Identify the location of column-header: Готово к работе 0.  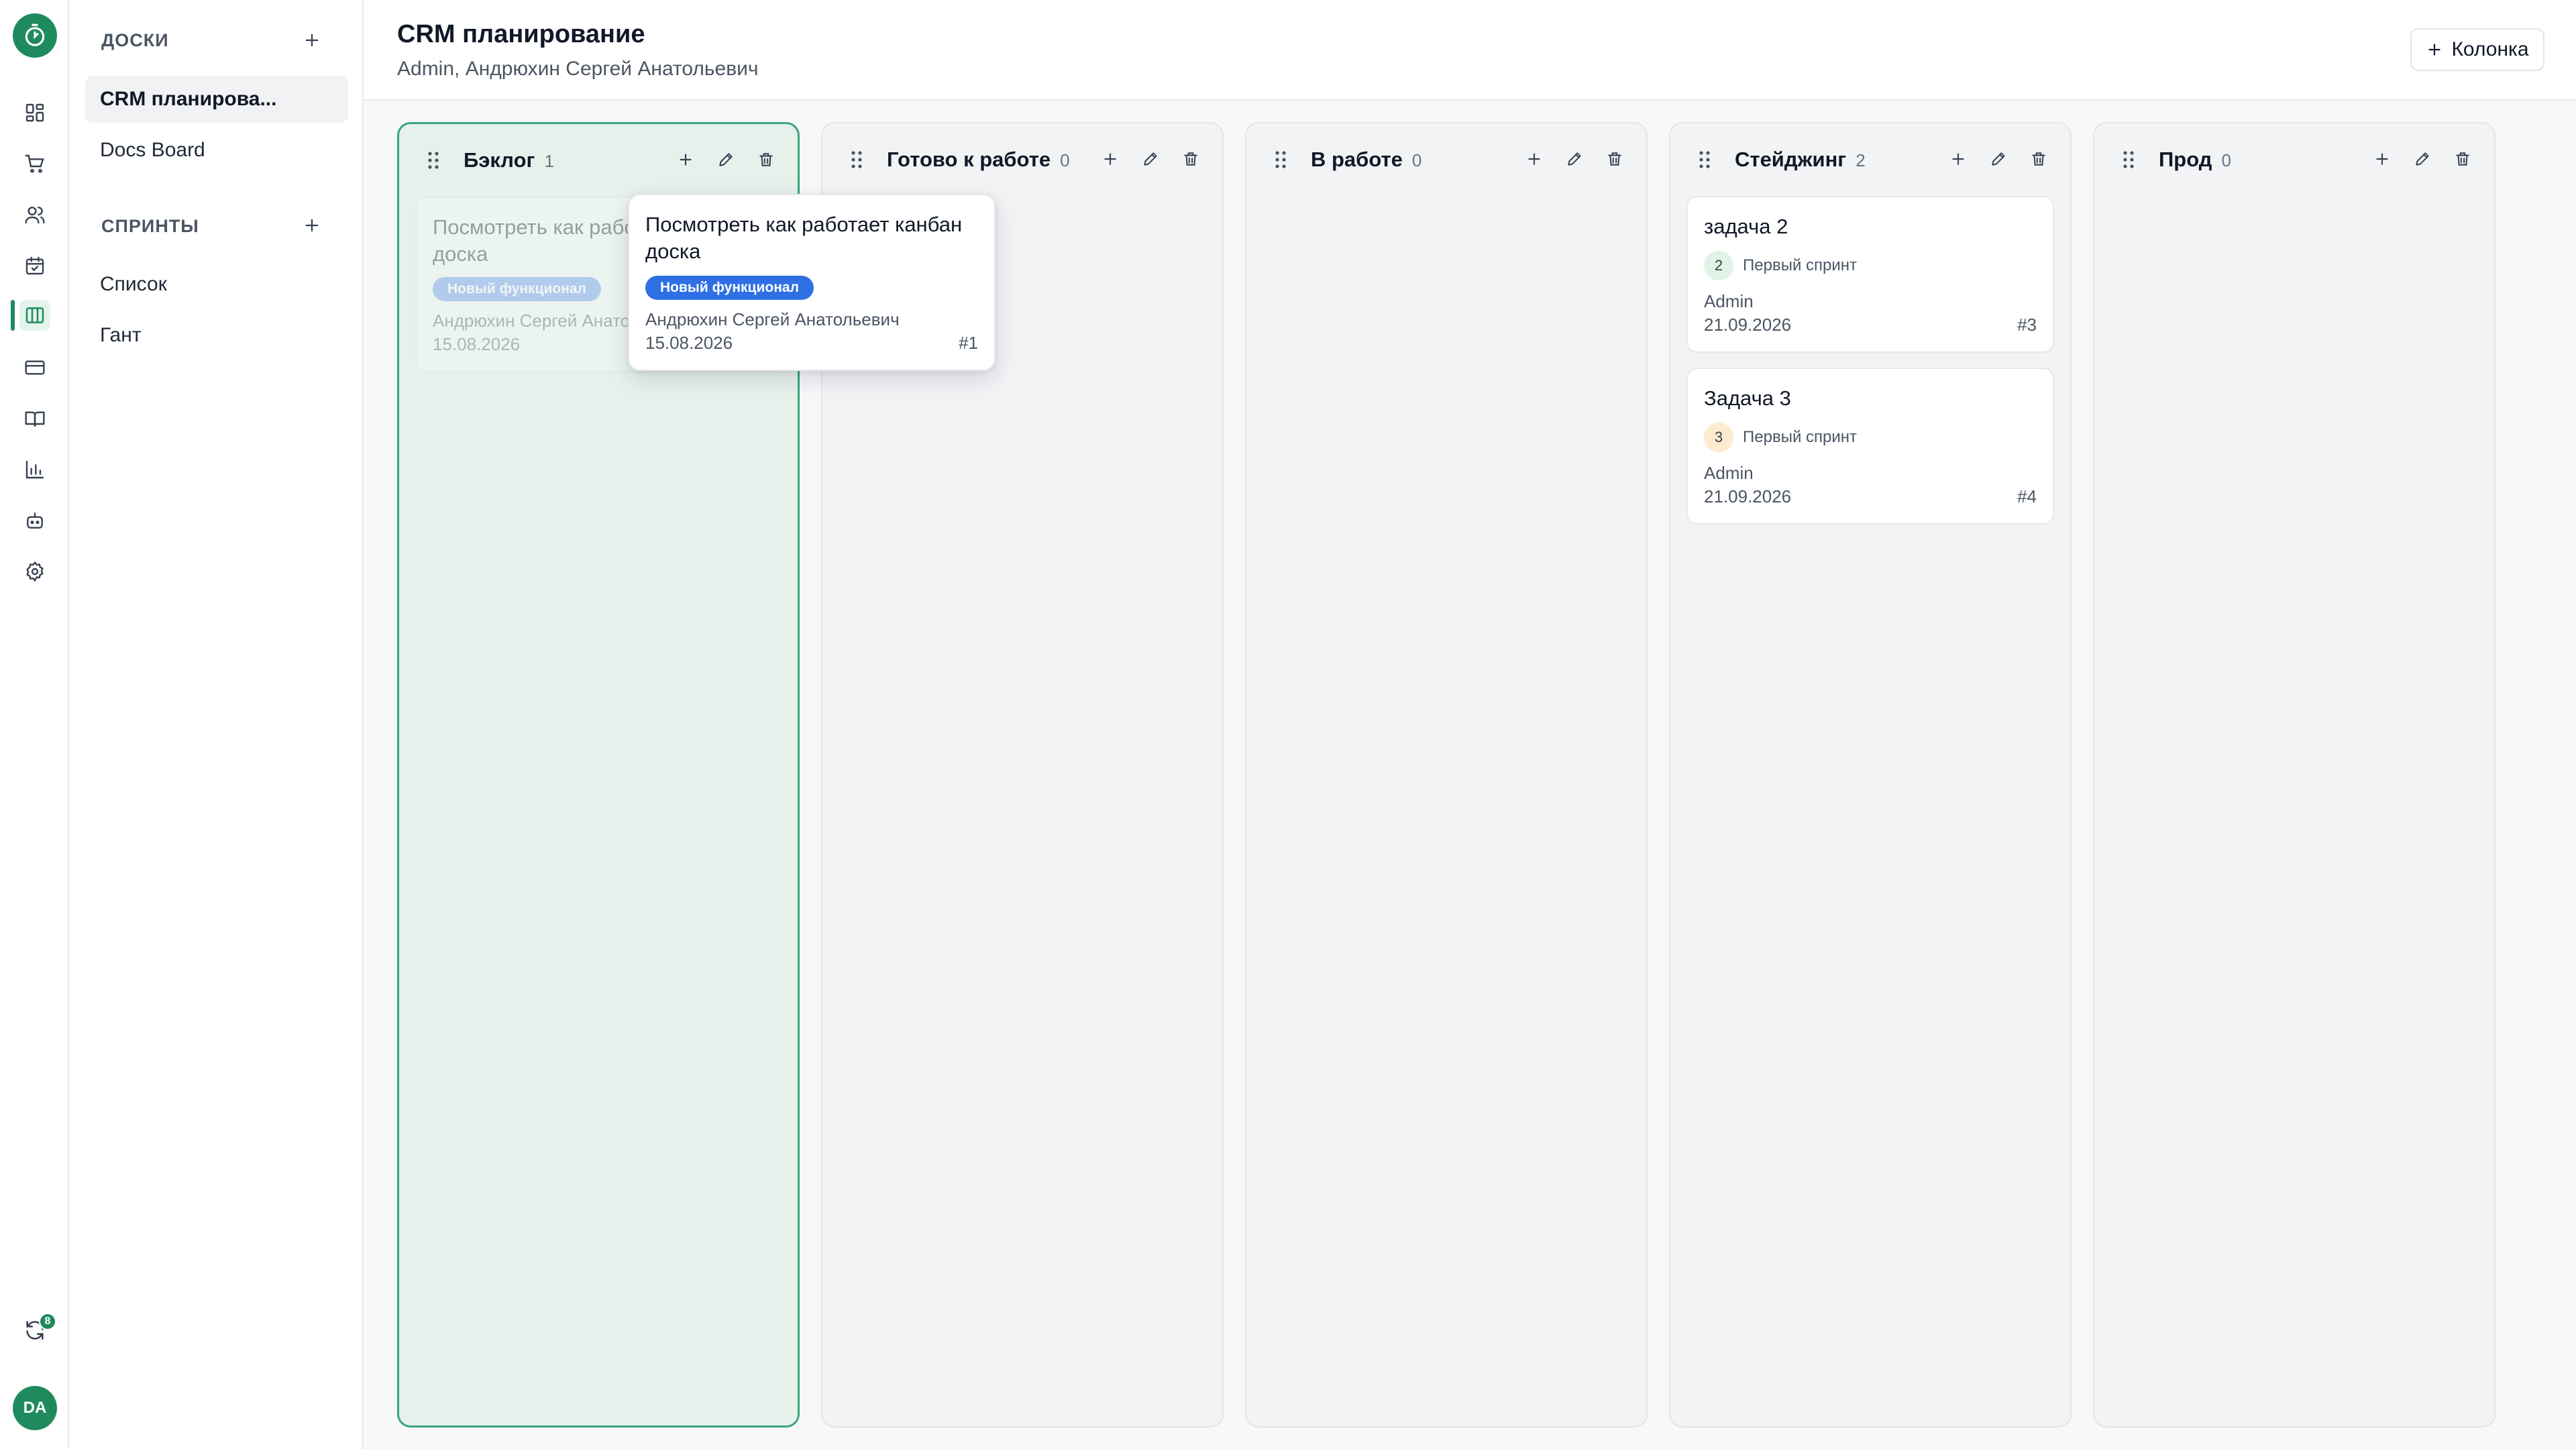
(1022, 160).